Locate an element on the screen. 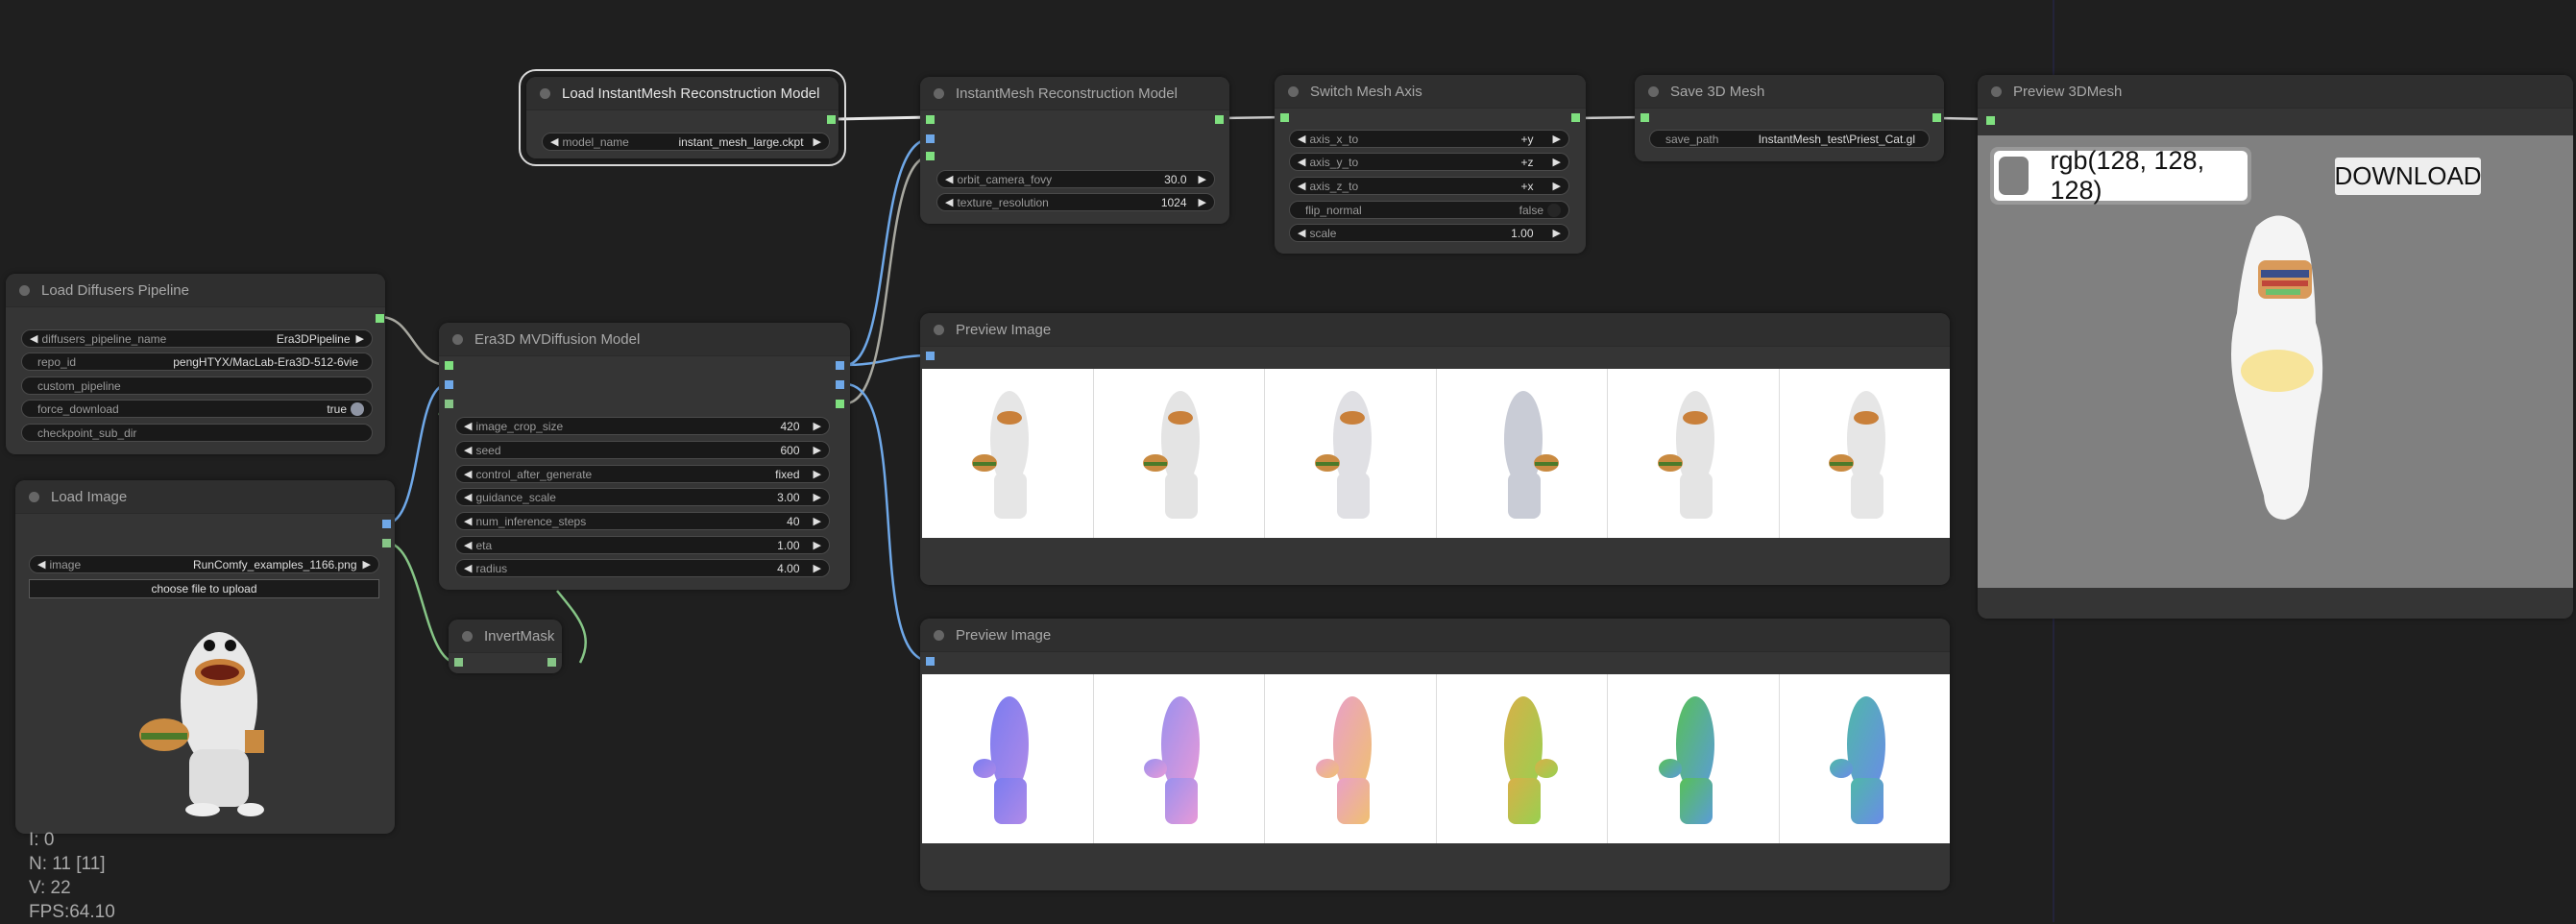  widget-axis-x-to: ◀ axis_x_to +y ▶ is located at coordinates (1429, 139).